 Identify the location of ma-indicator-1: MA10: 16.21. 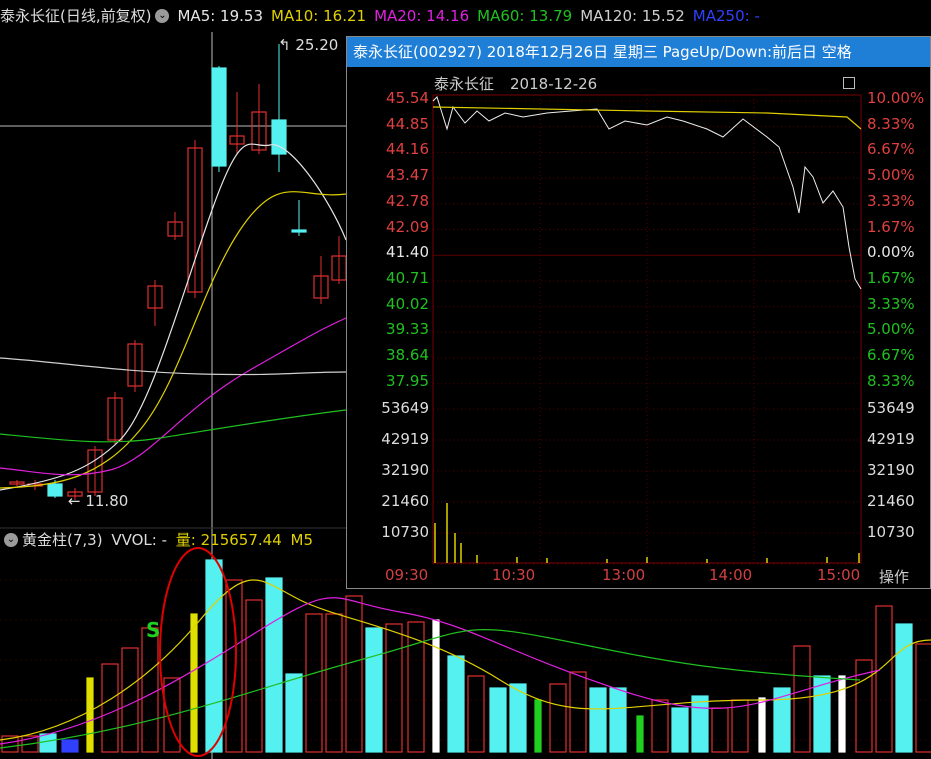
(319, 16).